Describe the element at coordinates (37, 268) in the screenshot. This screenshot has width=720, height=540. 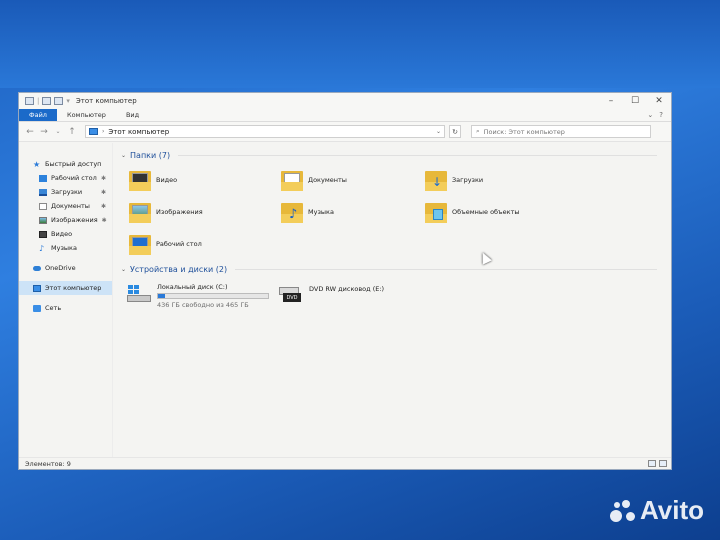
I see `cloud-icon` at that location.